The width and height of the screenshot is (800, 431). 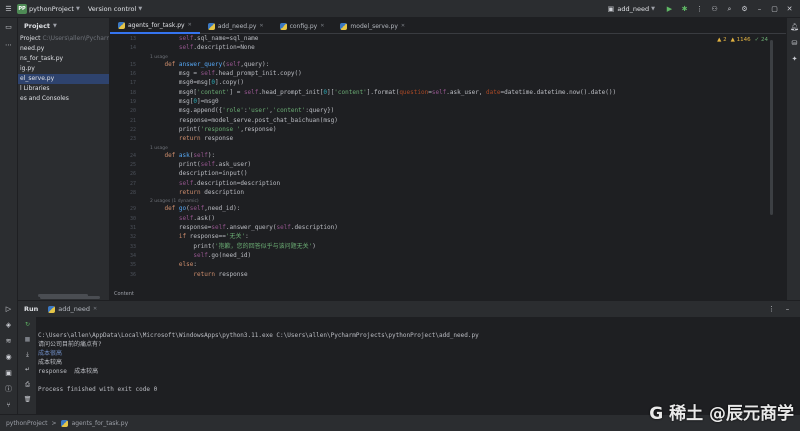 I want to click on project-name: pythonProject, so click(x=51, y=8).